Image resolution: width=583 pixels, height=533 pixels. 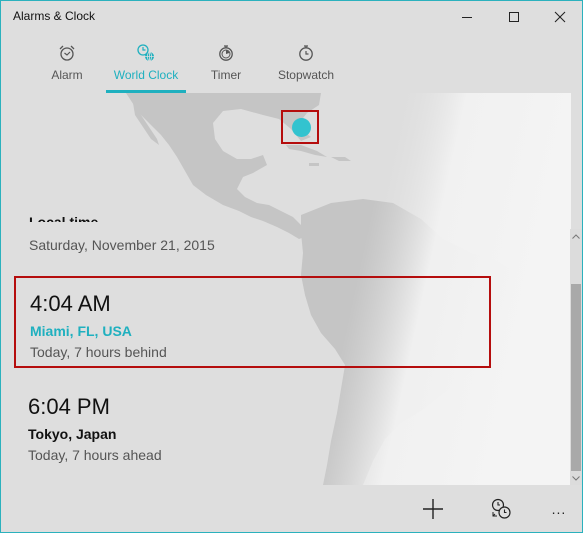 What do you see at coordinates (67, 53) in the screenshot?
I see `alarm-clock-icon` at bounding box center [67, 53].